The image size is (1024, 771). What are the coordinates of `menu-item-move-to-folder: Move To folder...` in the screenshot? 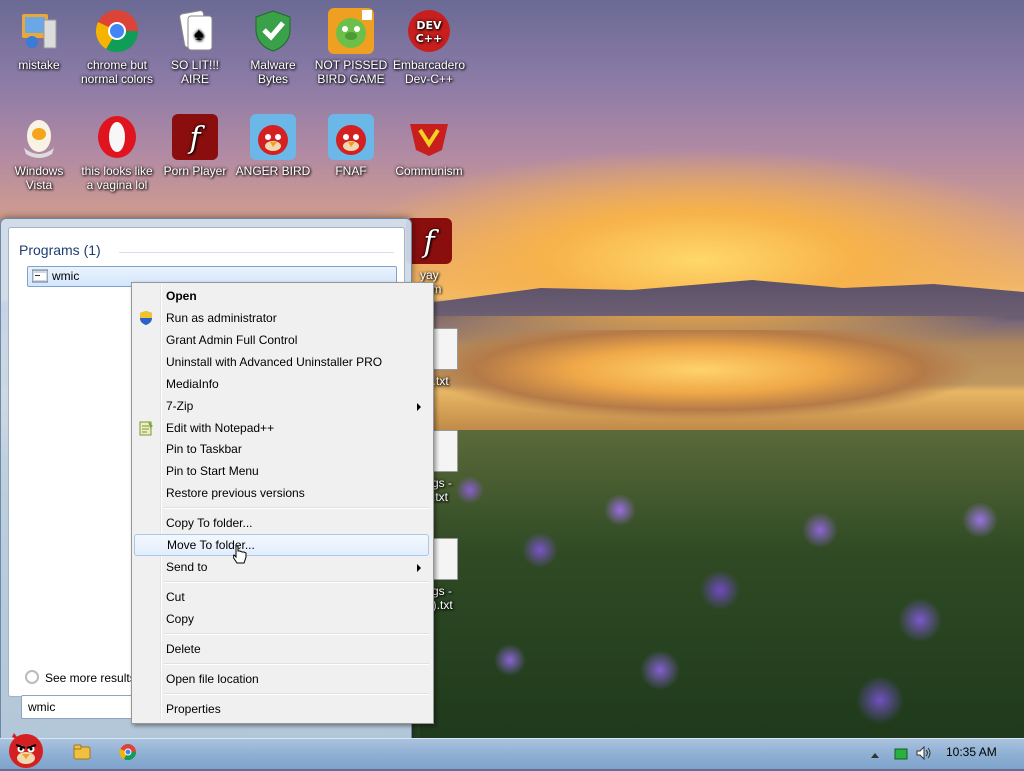 It's located at (281, 545).